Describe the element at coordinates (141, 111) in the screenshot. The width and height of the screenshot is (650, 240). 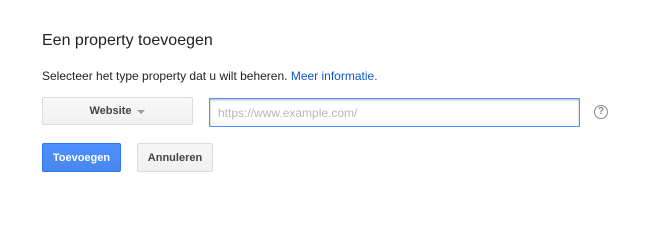
I see `caret-down-icon` at that location.